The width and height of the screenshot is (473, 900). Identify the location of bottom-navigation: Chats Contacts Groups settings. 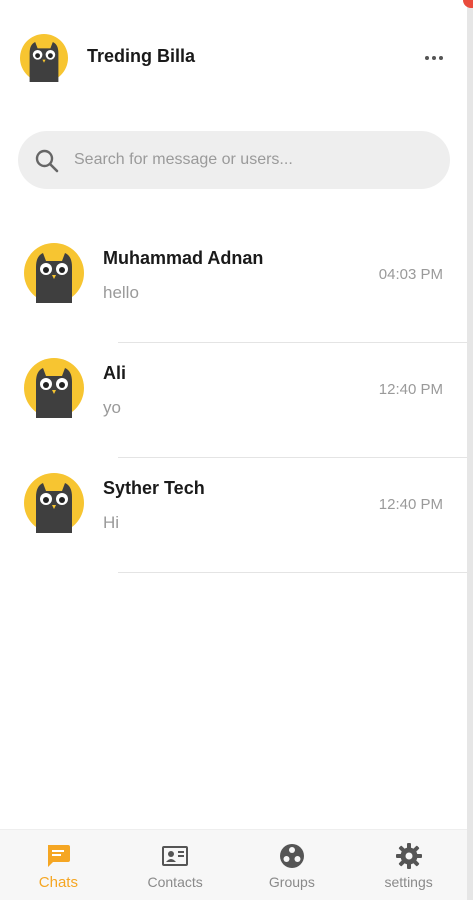
(233, 864).